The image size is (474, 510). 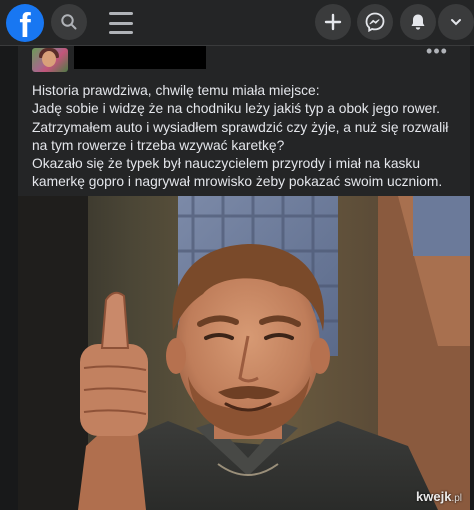 I want to click on notifications-button, so click(x=418, y=22).